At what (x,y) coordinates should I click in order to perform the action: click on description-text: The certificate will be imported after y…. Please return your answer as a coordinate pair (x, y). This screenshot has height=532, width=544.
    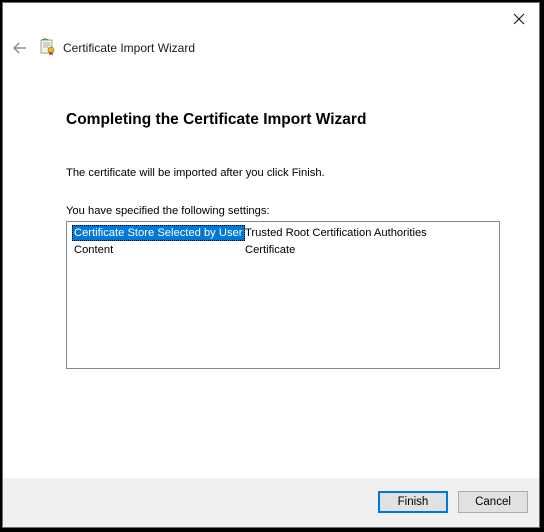
    Looking at the image, I should click on (195, 173).